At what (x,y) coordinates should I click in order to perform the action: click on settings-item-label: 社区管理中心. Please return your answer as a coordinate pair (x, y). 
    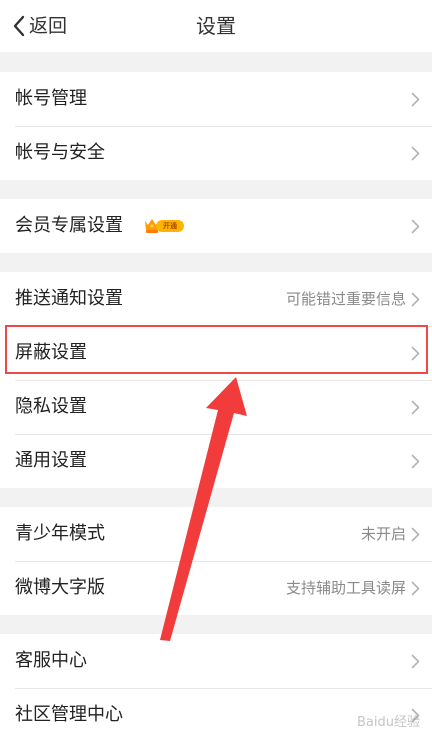
    Looking at the image, I should click on (69, 714).